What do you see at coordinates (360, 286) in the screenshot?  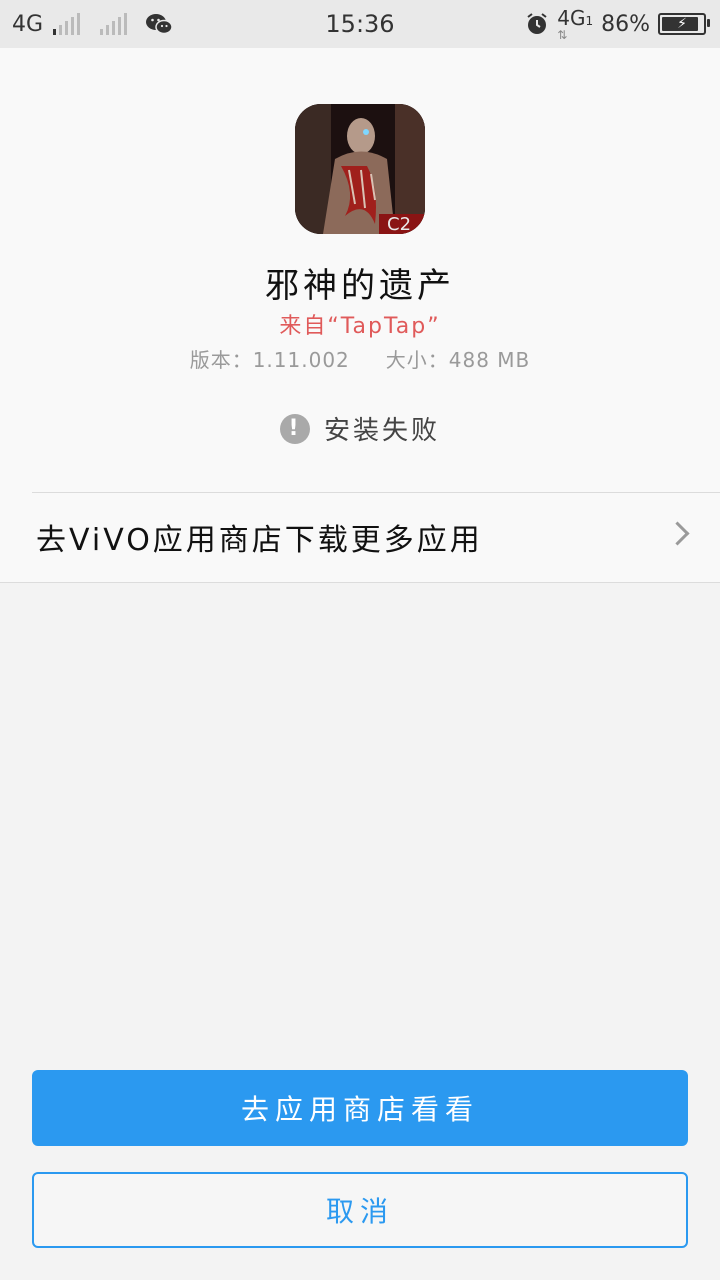 I see `app-name: 邪神的遗产` at bounding box center [360, 286].